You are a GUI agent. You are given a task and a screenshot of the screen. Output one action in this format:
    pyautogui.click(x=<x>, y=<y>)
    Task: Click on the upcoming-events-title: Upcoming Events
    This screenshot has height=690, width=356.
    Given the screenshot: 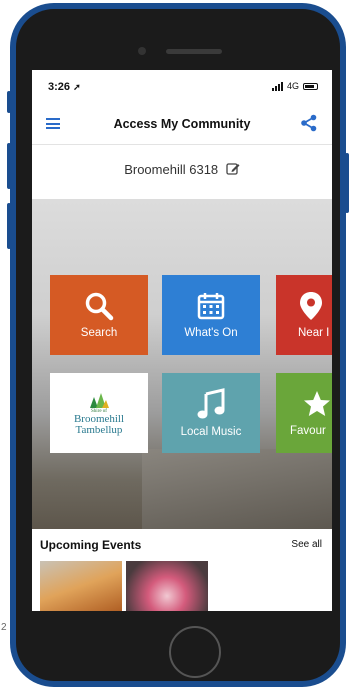 What is the action you would take?
    pyautogui.click(x=91, y=545)
    